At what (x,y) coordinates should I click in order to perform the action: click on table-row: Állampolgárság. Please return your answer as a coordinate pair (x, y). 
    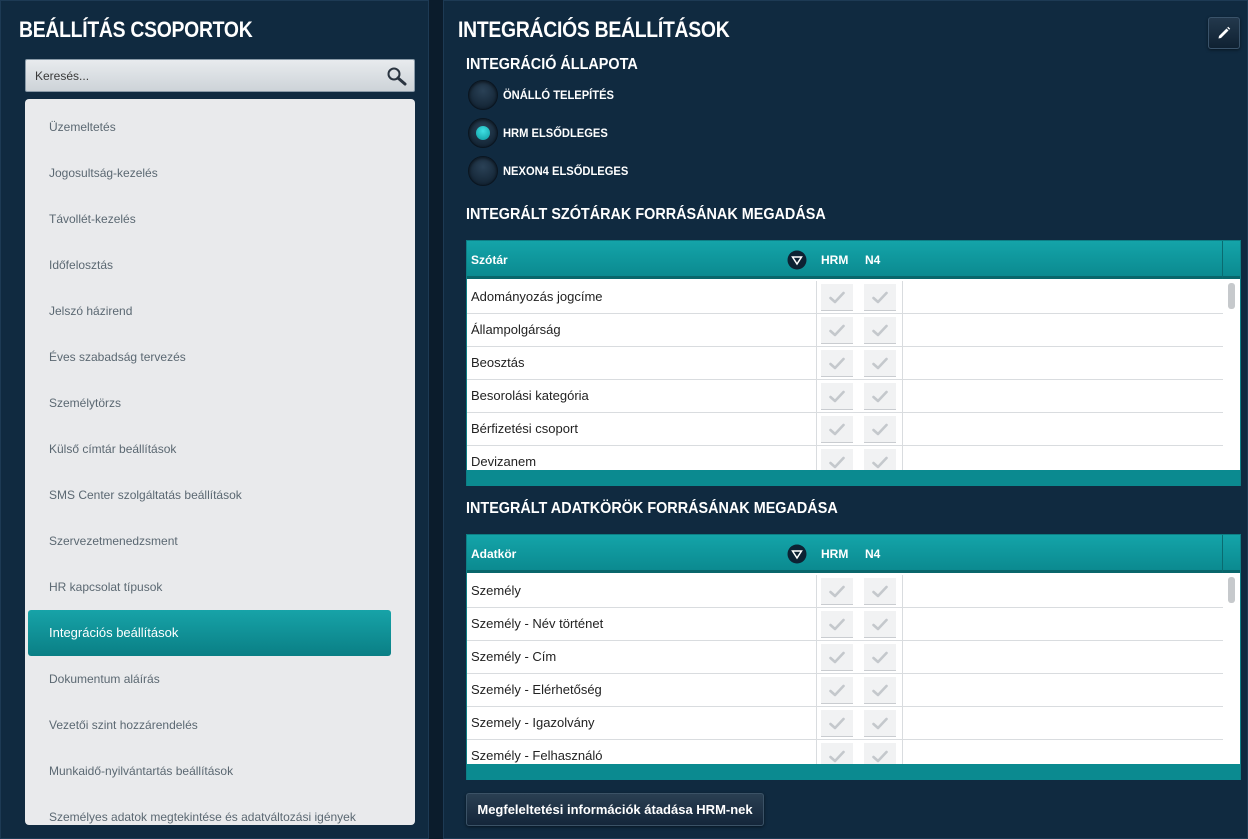
    Looking at the image, I should click on (845, 330).